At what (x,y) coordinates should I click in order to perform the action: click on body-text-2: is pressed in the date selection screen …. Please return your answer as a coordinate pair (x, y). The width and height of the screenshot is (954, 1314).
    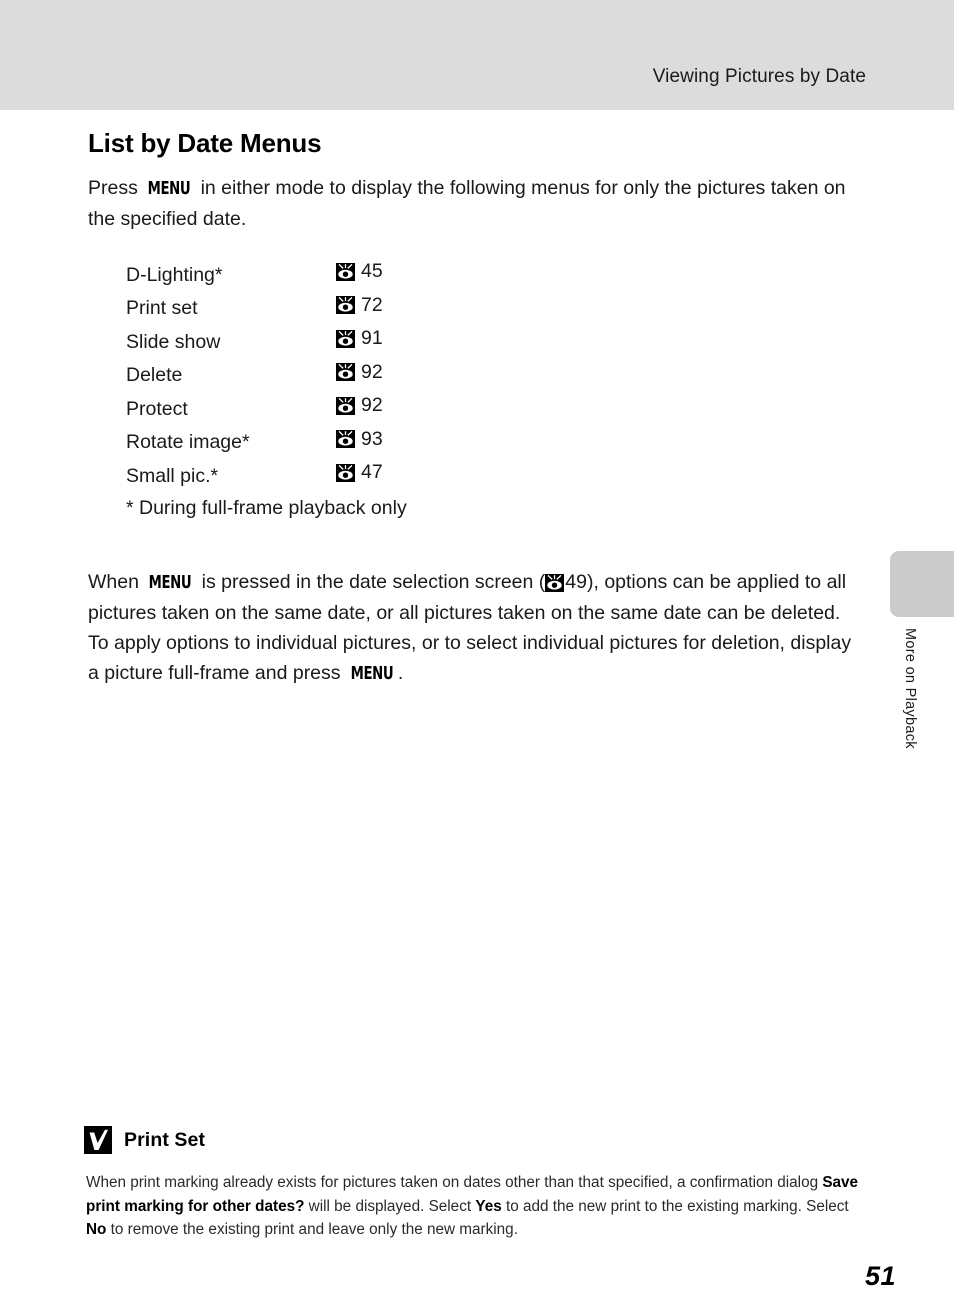
    Looking at the image, I should click on (371, 581).